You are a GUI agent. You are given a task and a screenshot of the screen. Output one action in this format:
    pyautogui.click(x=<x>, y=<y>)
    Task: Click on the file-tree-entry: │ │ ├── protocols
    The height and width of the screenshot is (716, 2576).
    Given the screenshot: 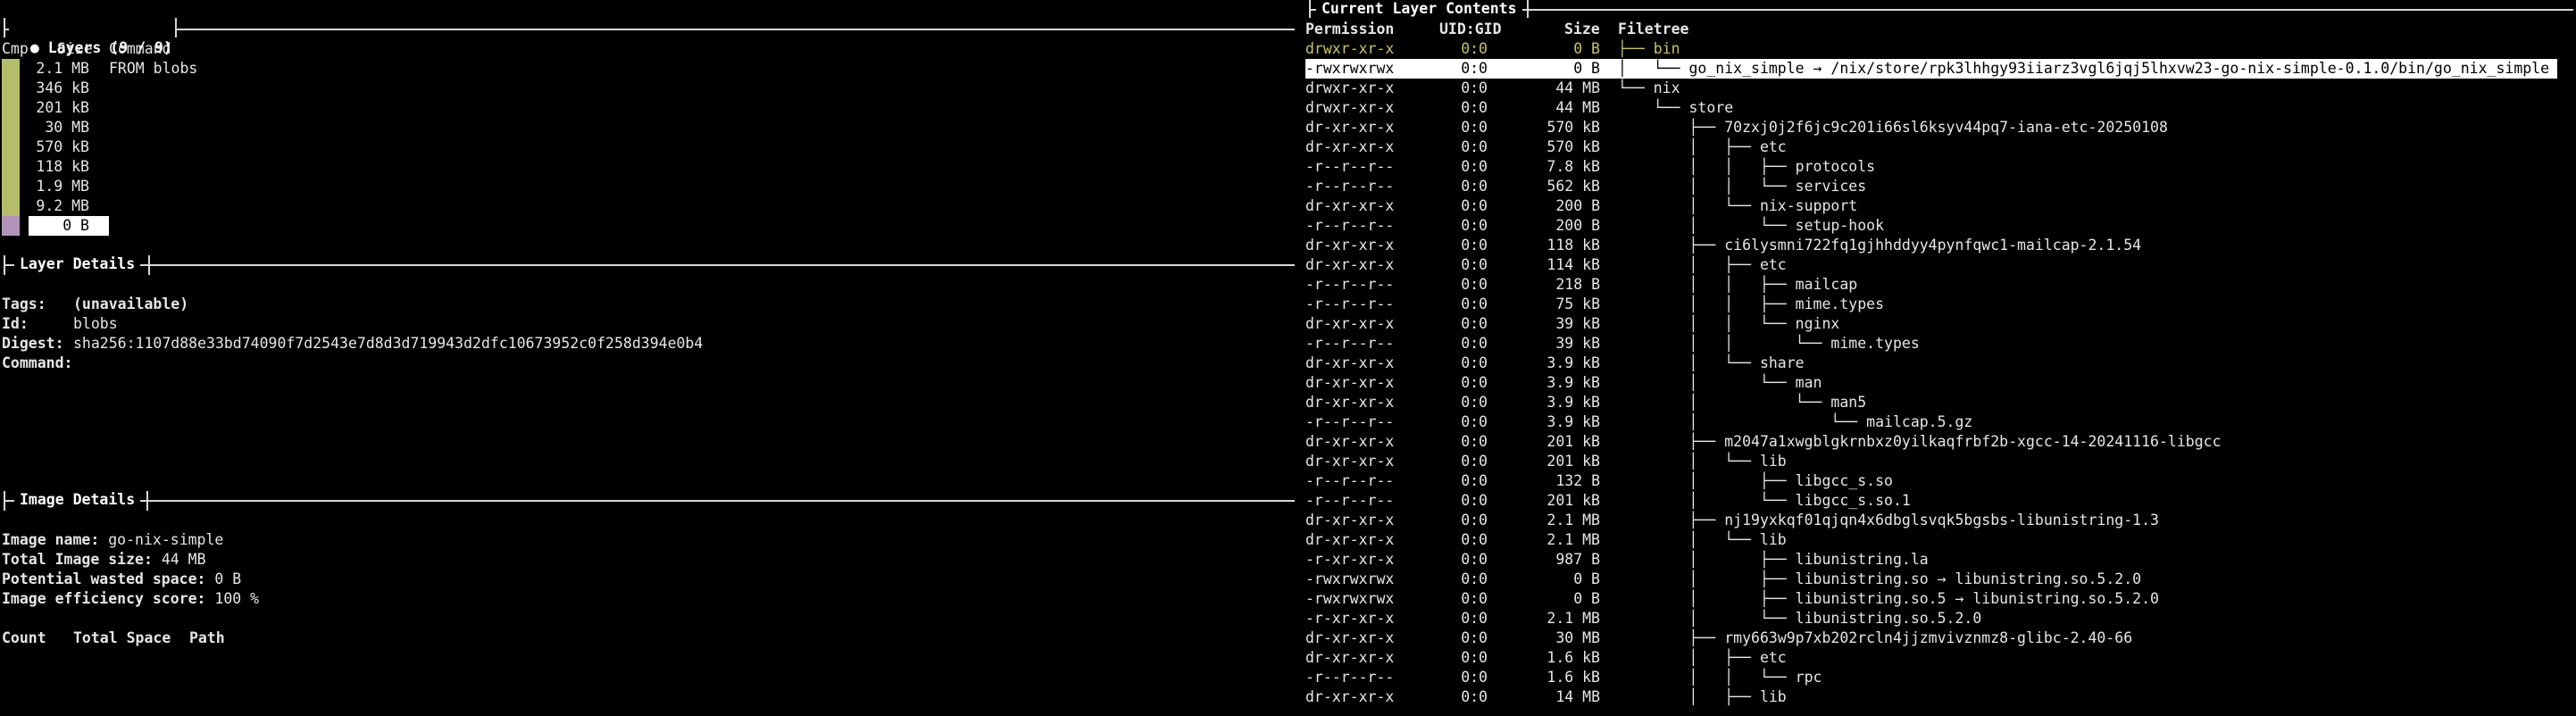 What is the action you would take?
    pyautogui.click(x=1747, y=166)
    